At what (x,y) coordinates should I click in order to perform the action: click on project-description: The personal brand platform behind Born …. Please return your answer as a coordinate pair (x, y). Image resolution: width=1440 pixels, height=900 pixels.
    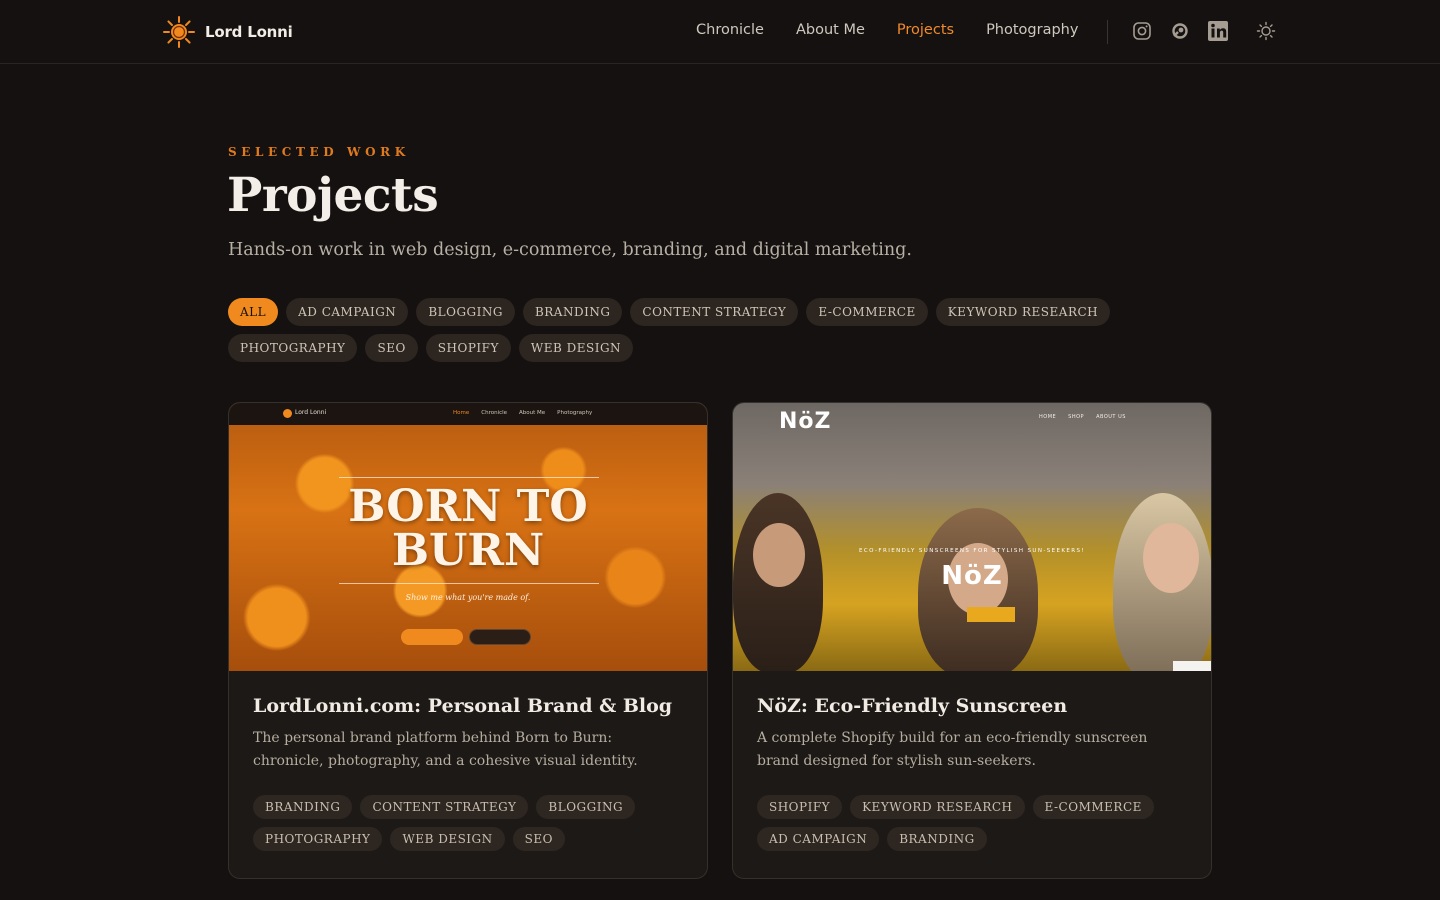
    Looking at the image, I should click on (445, 749).